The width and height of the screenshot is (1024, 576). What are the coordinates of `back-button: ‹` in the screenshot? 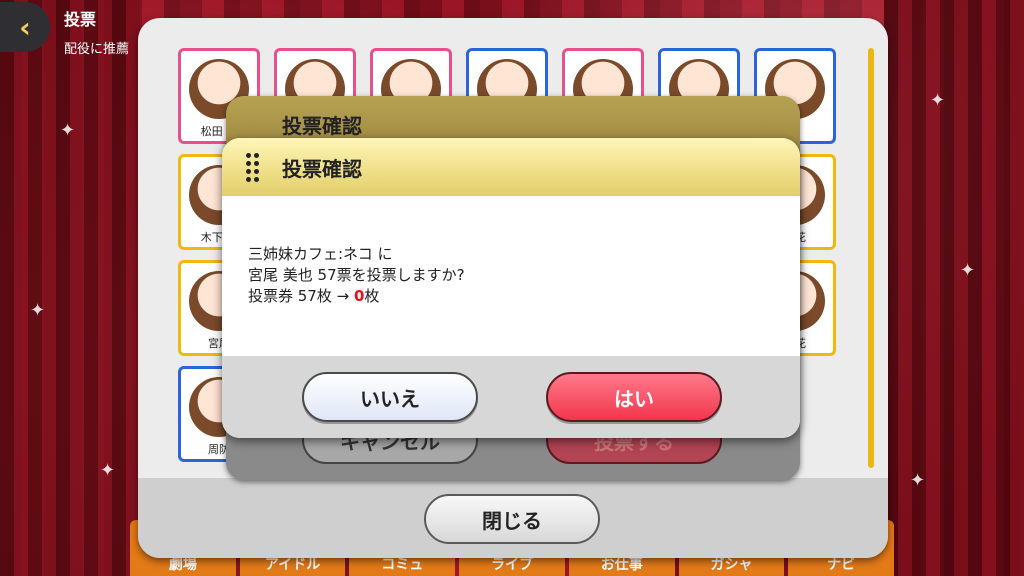 It's located at (25, 27).